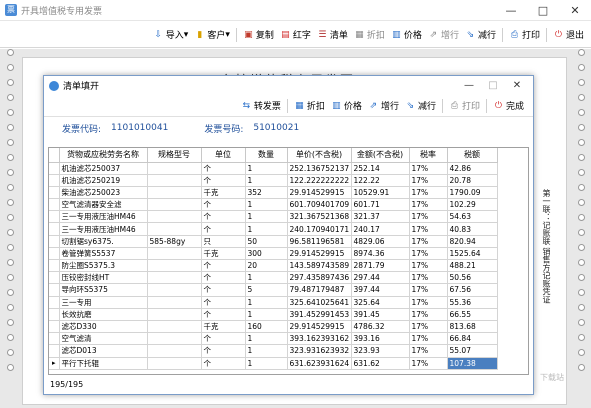 The width and height of the screenshot is (591, 408). Describe the element at coordinates (406, 35) in the screenshot. I see `price-button: ▥ 价格` at that location.